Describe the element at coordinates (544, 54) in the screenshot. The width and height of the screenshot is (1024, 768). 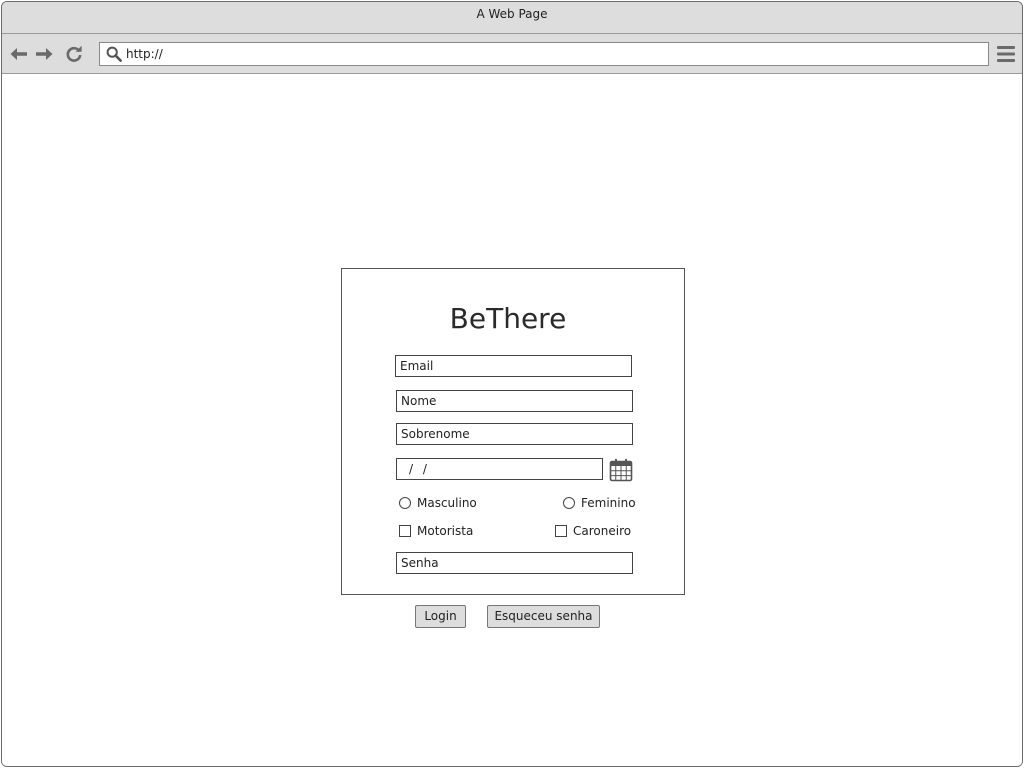
I see `address-bar: http://` at that location.